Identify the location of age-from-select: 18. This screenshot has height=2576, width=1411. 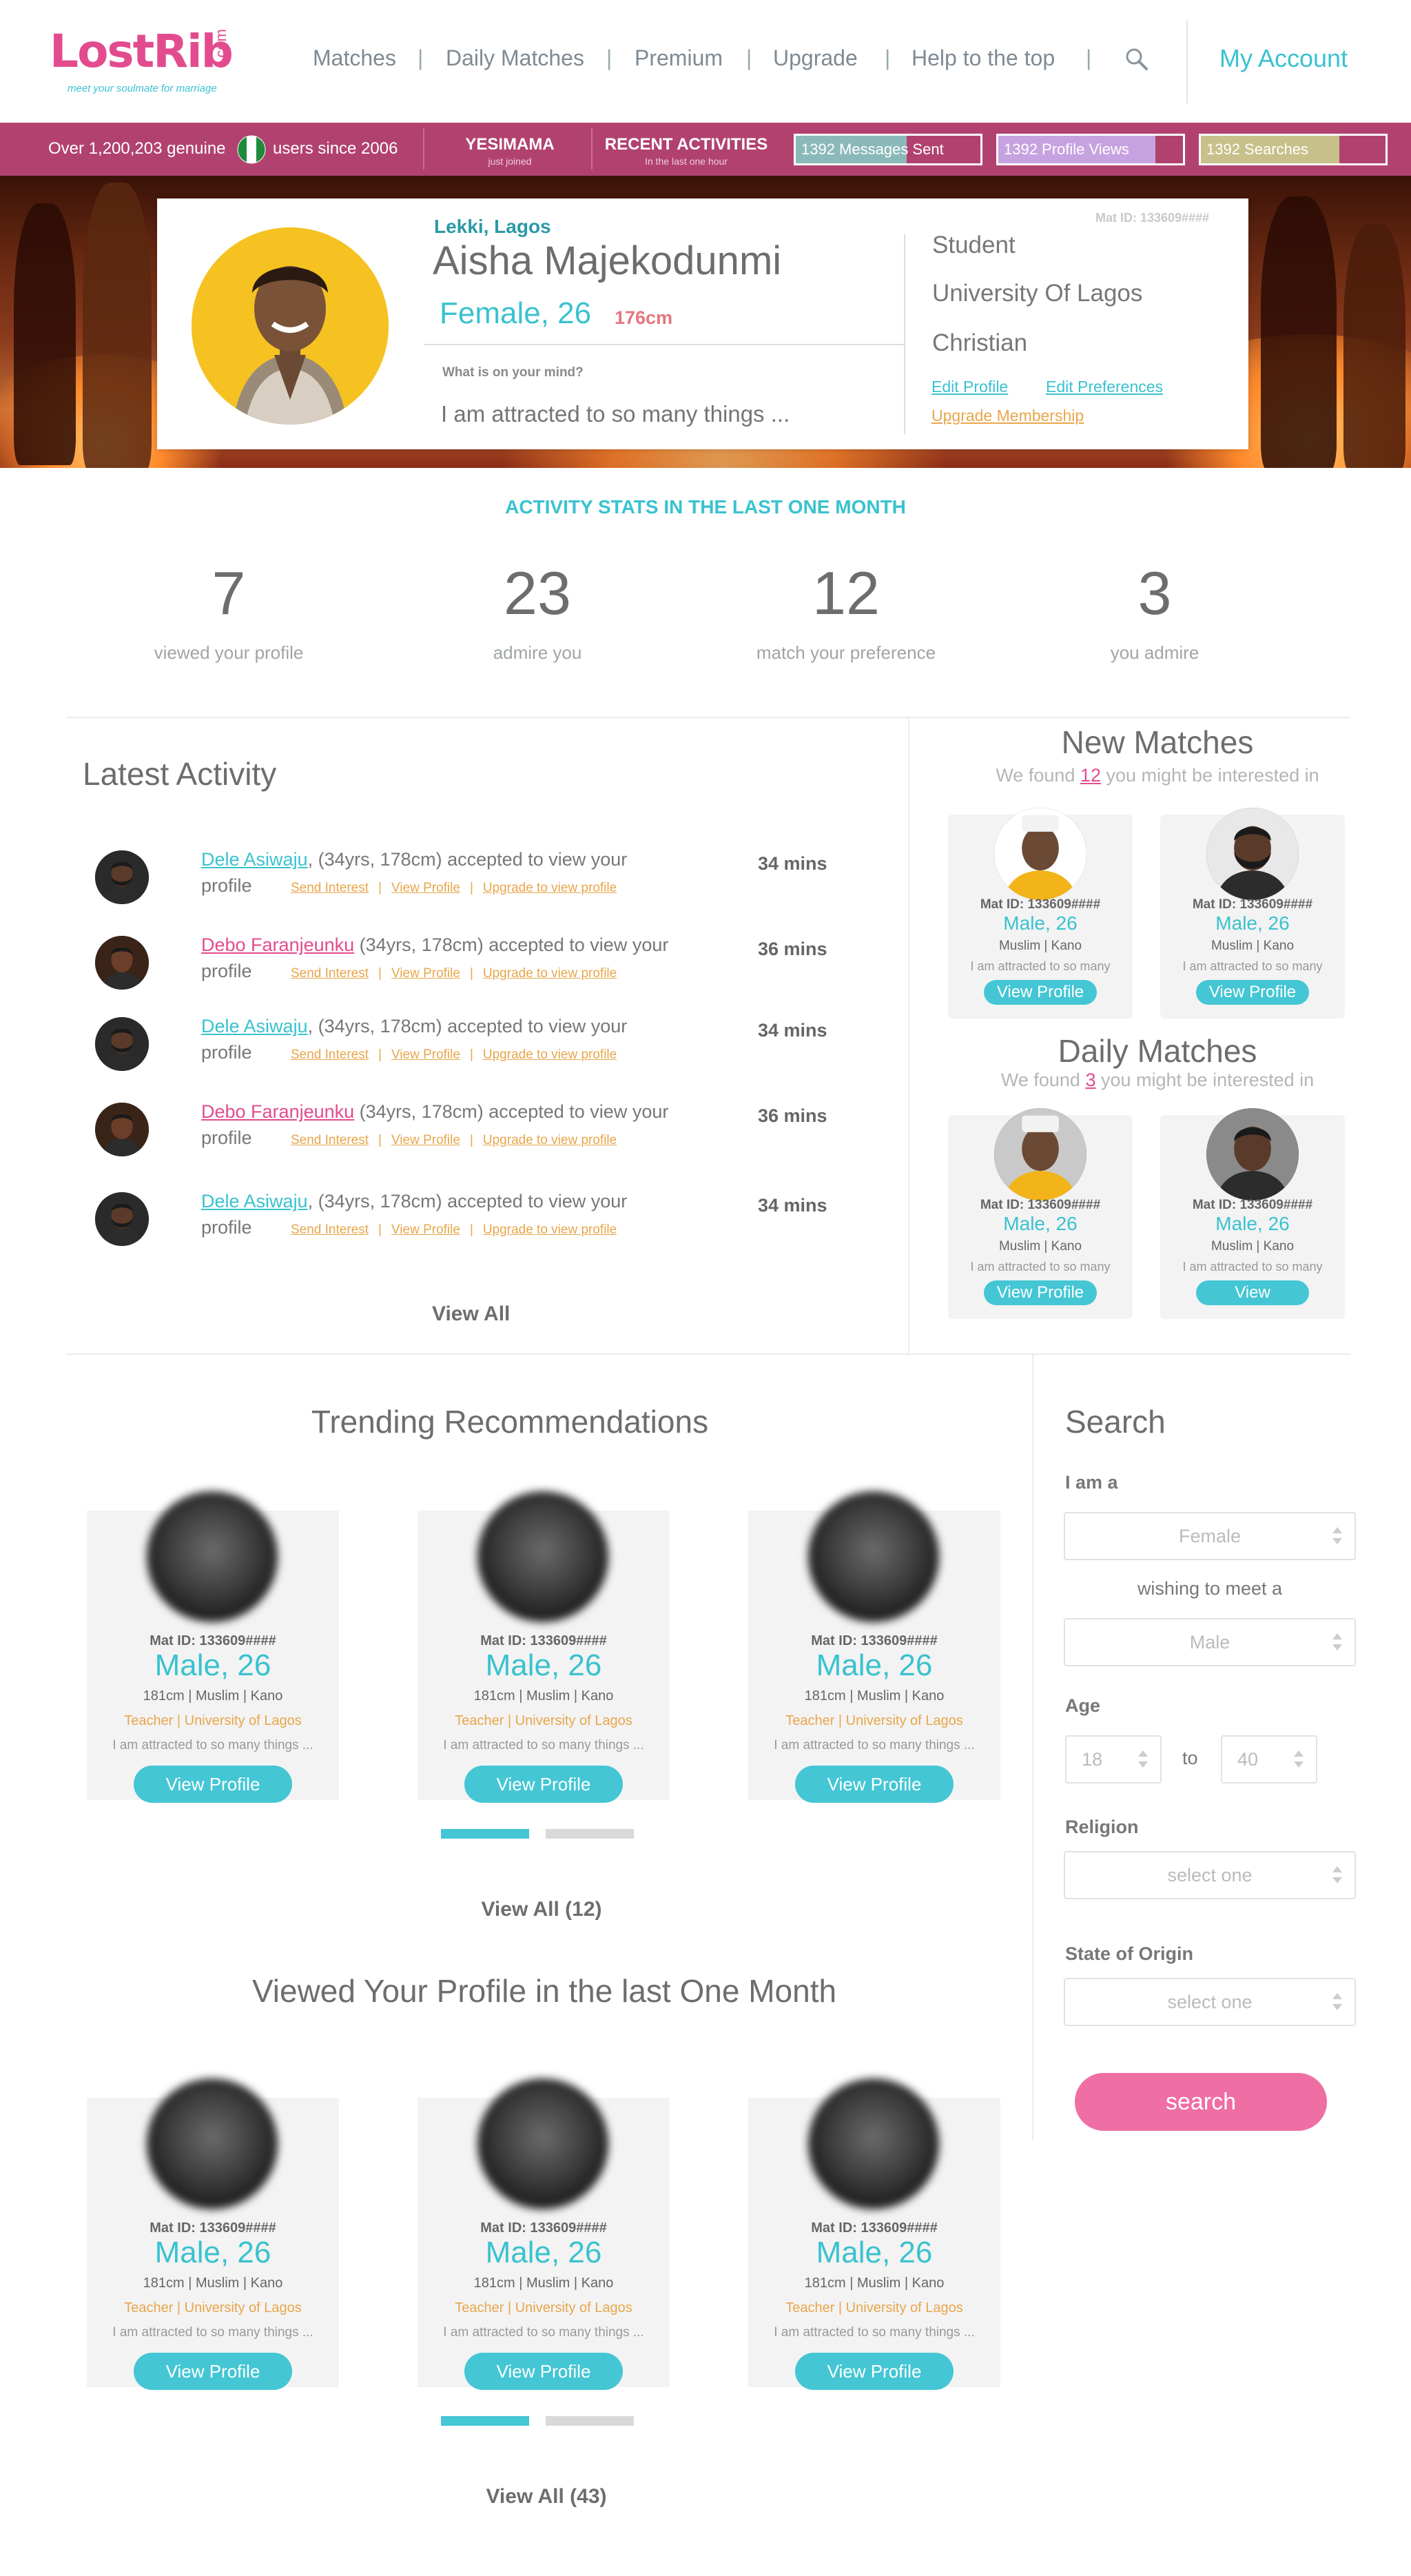
(1113, 1759).